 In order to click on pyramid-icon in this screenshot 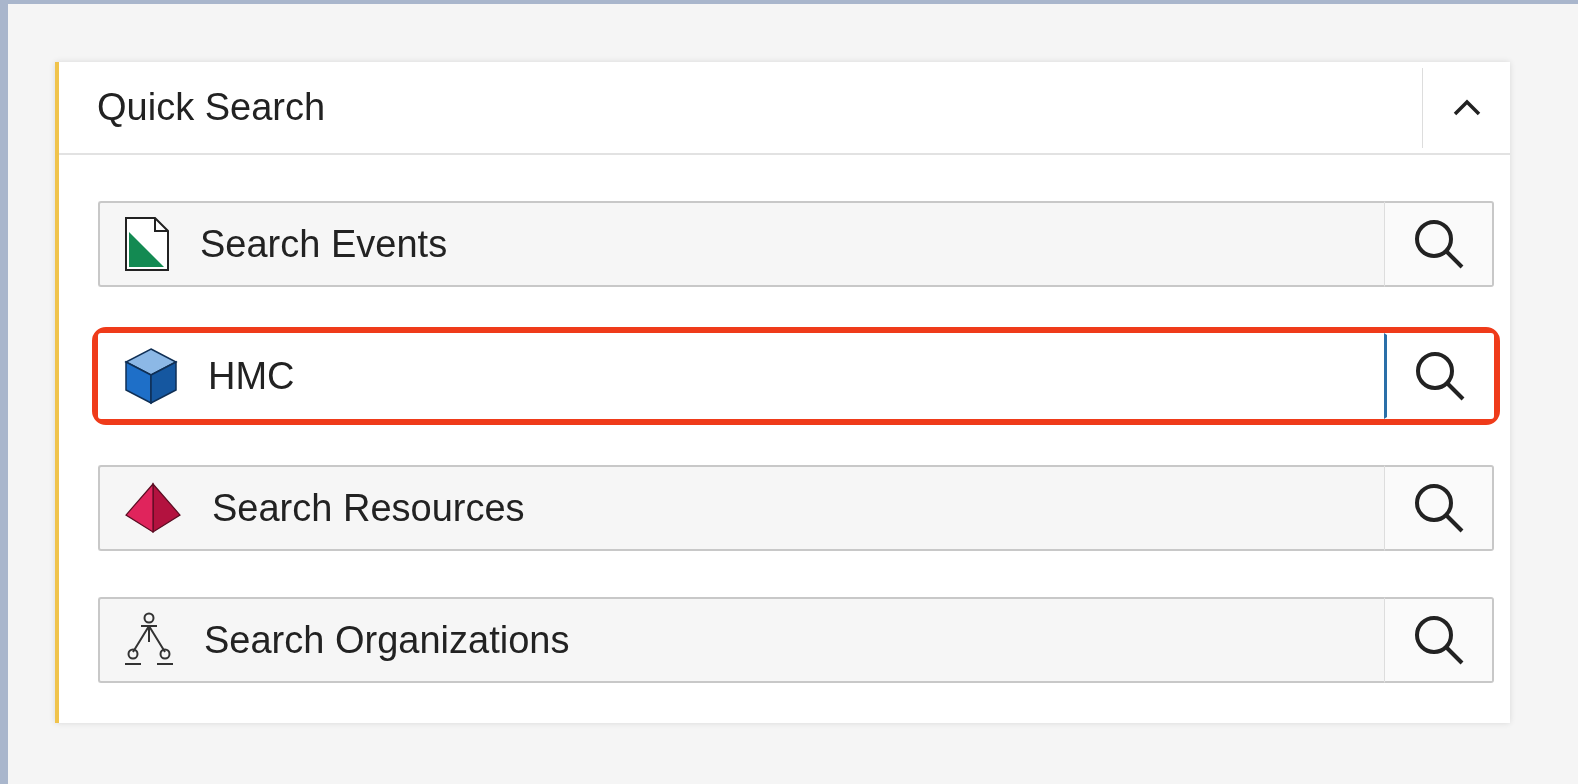, I will do `click(153, 508)`.